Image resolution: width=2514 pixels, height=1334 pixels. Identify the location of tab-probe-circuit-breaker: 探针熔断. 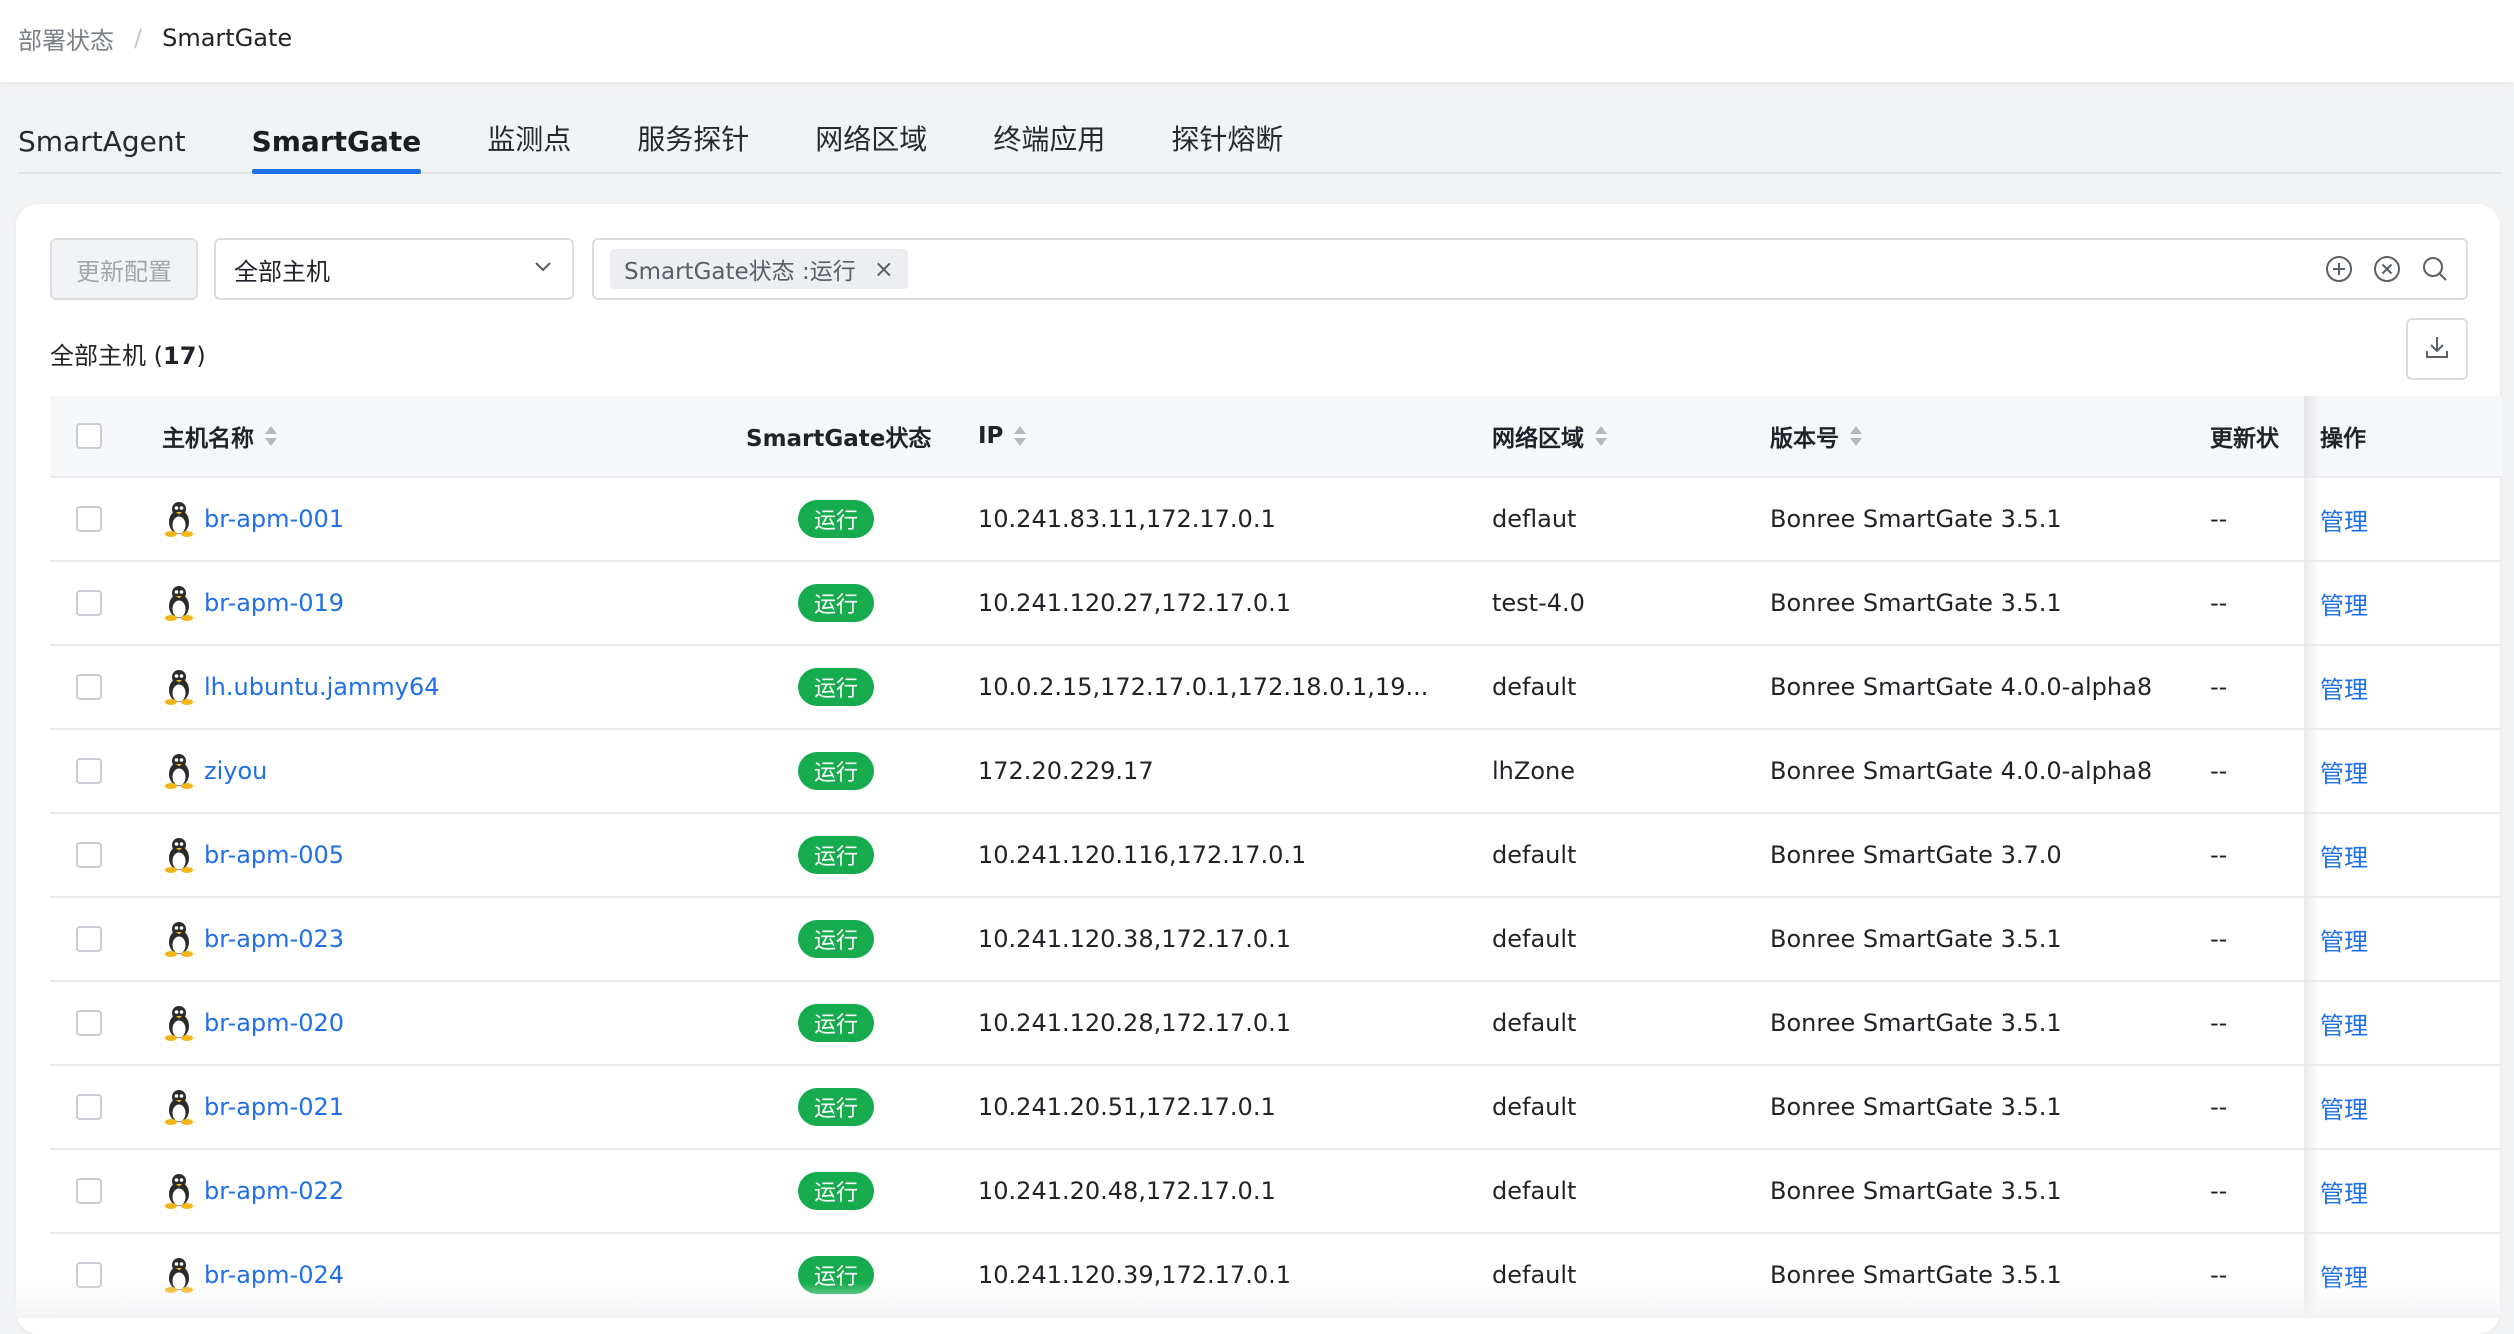
(1227, 145).